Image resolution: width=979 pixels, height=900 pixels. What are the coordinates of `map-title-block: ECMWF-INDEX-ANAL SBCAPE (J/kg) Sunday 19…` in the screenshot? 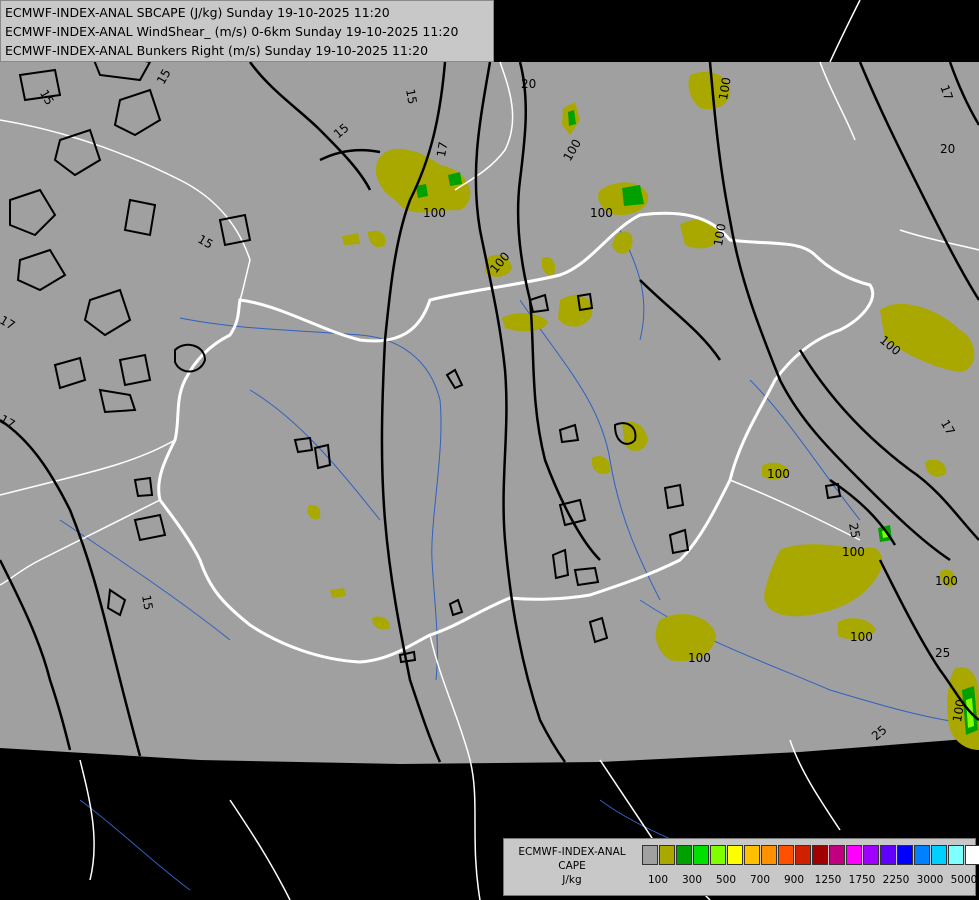 It's located at (247, 31).